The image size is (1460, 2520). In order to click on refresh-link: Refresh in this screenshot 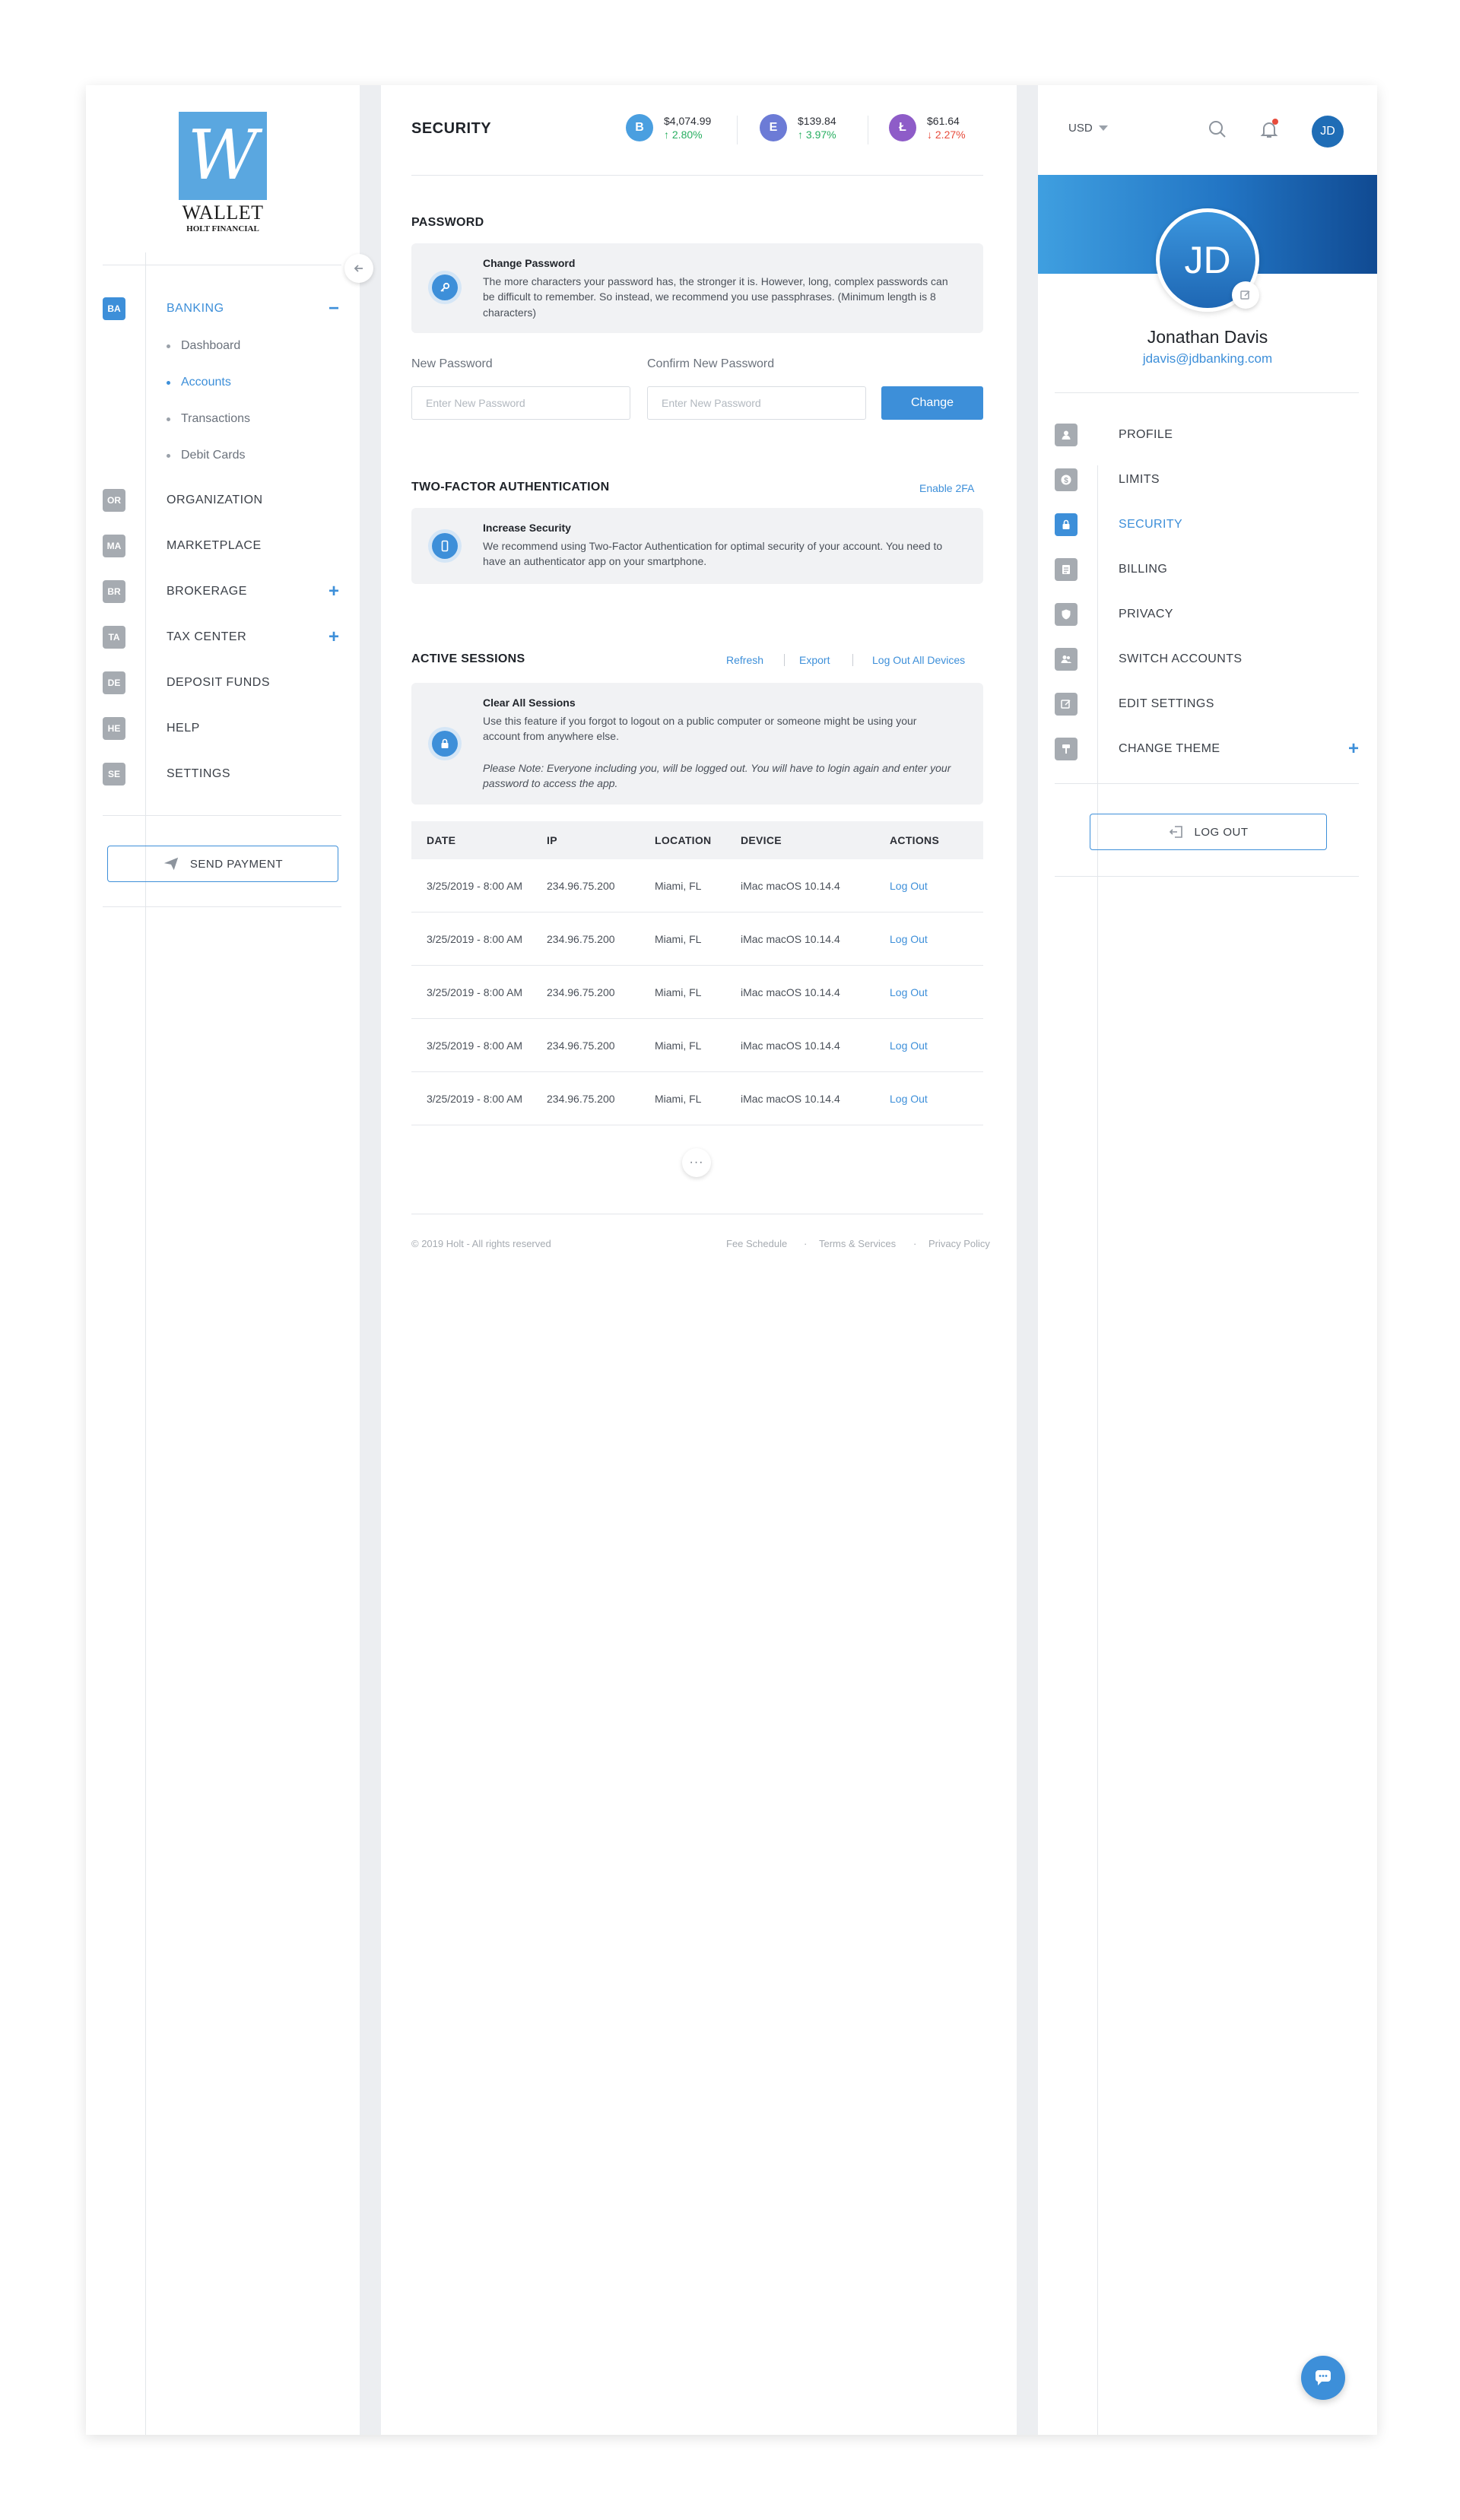, I will do `click(744, 660)`.